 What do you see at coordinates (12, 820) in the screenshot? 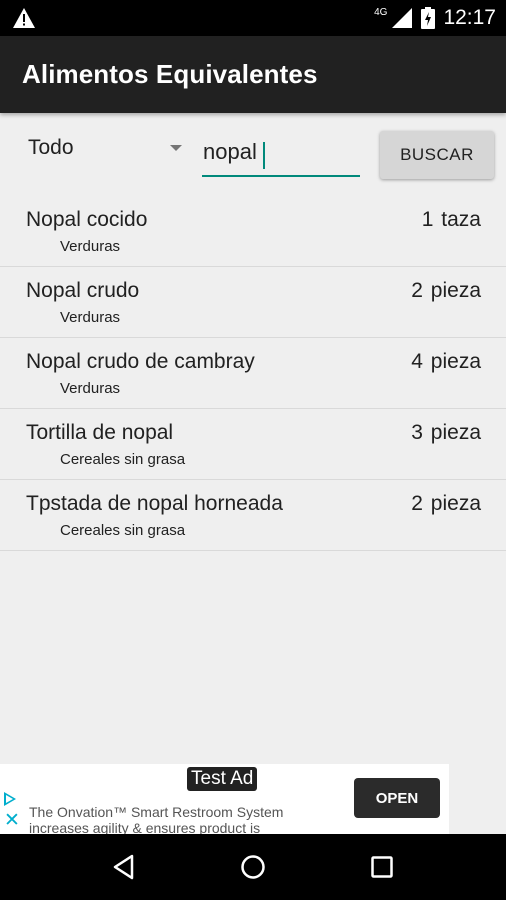
I see `close-icon: ✕` at bounding box center [12, 820].